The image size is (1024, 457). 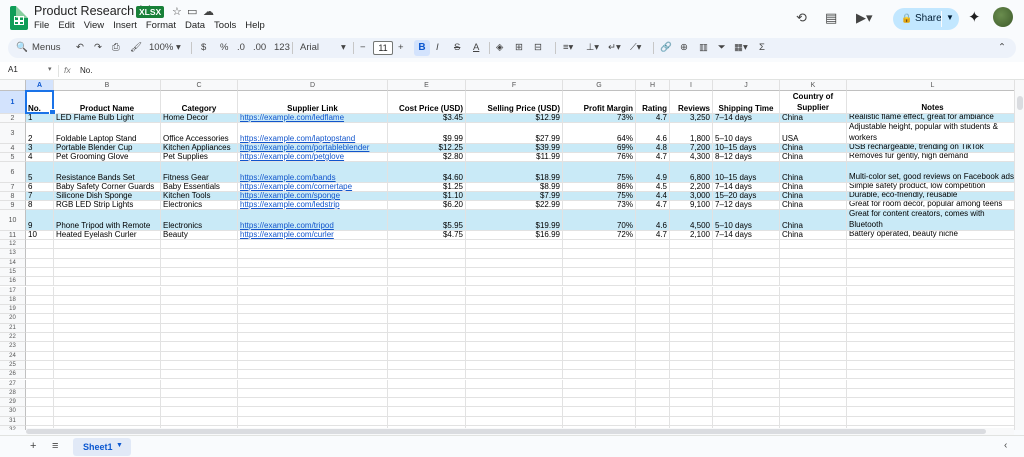 I want to click on percent-format-button: %, so click(x=224, y=48).